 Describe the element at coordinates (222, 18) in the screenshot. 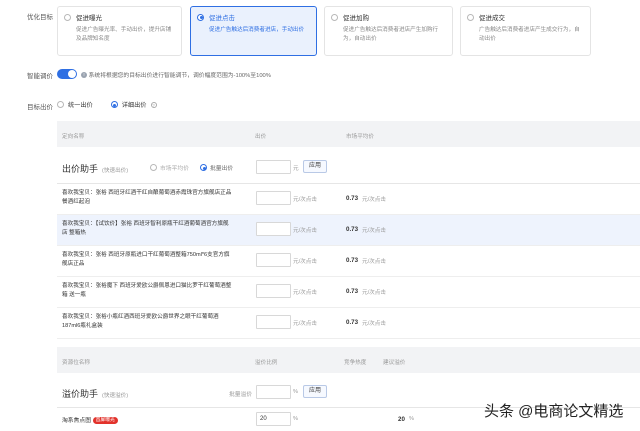

I see `goal-title: 促进点击` at that location.